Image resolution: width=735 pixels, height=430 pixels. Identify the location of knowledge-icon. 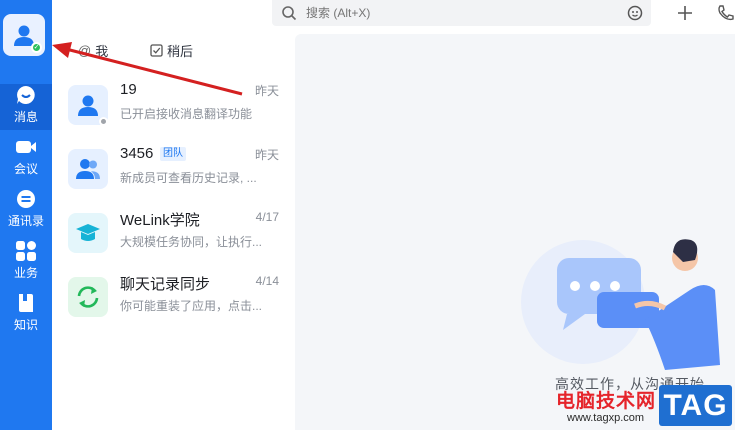
(26, 303).